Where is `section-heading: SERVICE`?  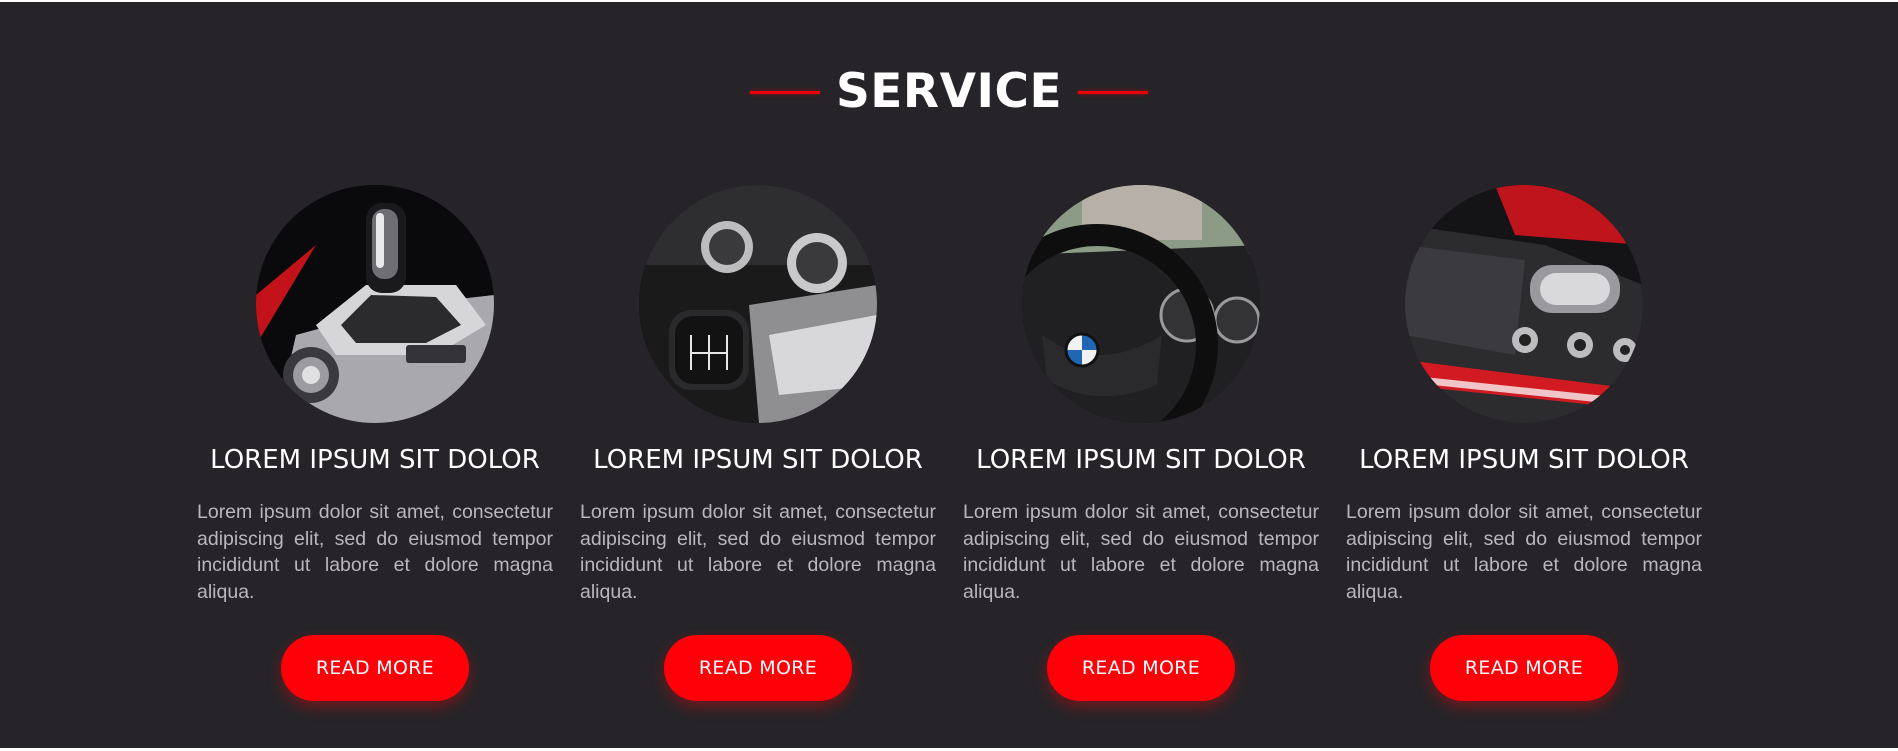
section-heading: SERVICE is located at coordinates (949, 92).